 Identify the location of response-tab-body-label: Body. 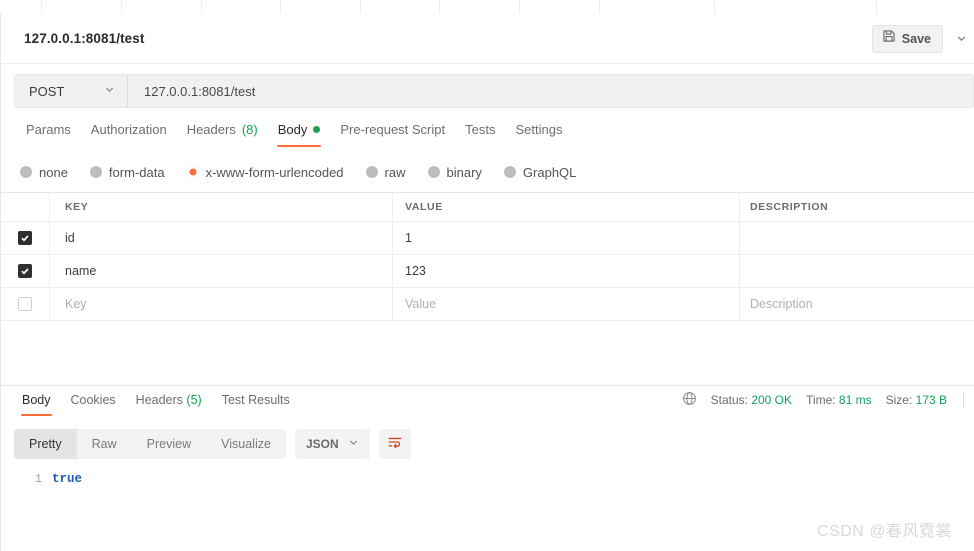
(36, 400).